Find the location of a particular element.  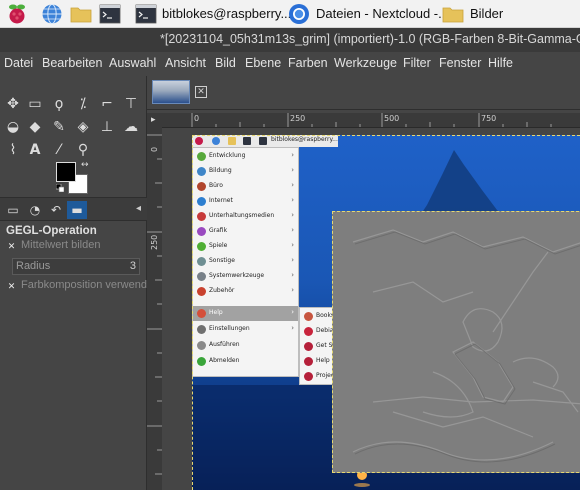

menu-fenster: Fenster is located at coordinates (460, 63).